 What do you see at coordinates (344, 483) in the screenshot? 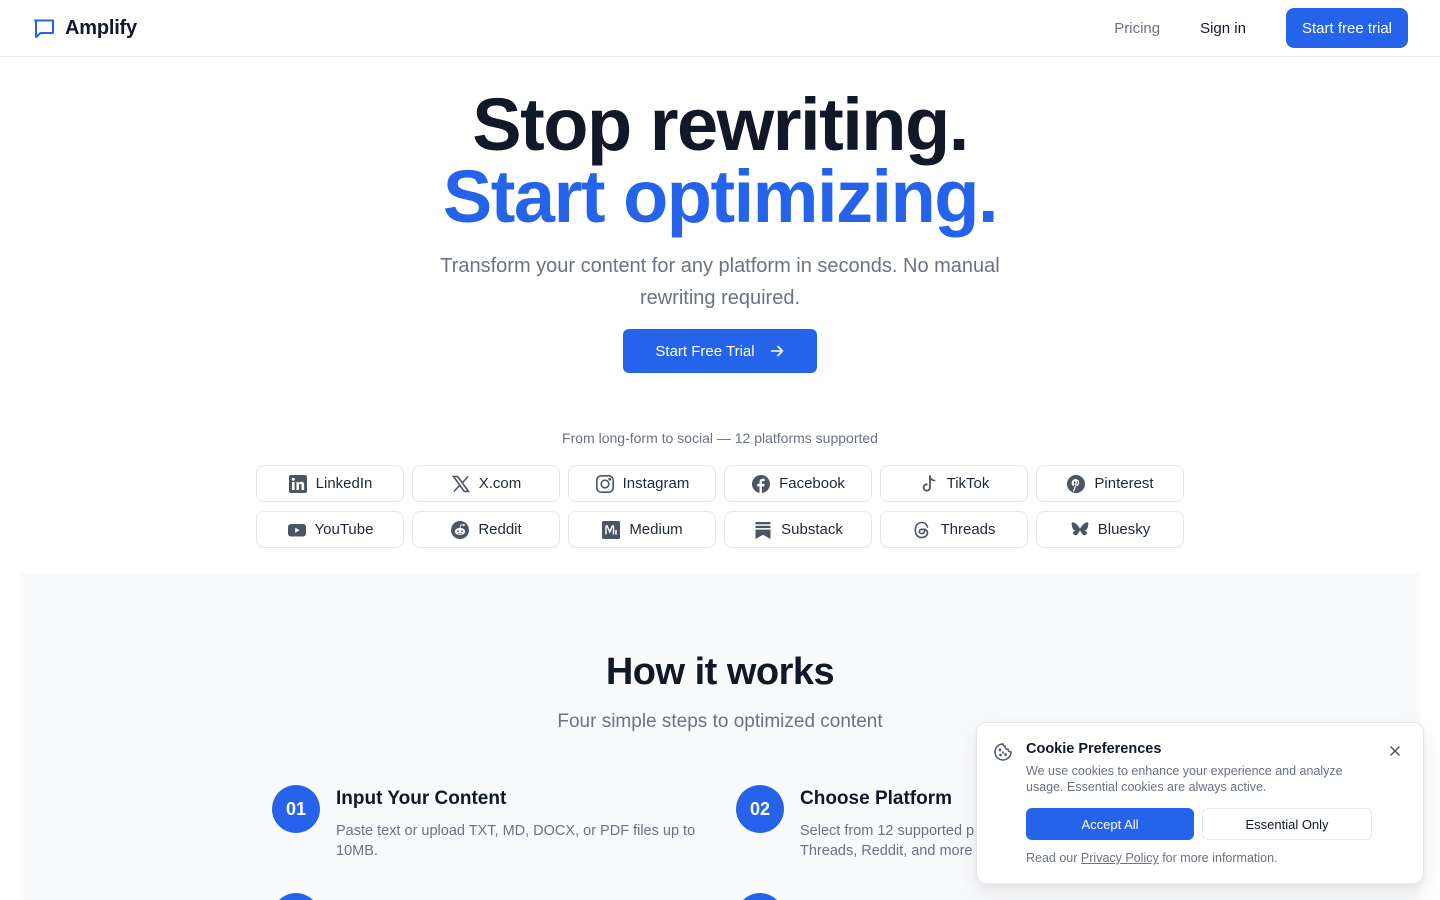
I see `platform-label: LinkedIn` at bounding box center [344, 483].